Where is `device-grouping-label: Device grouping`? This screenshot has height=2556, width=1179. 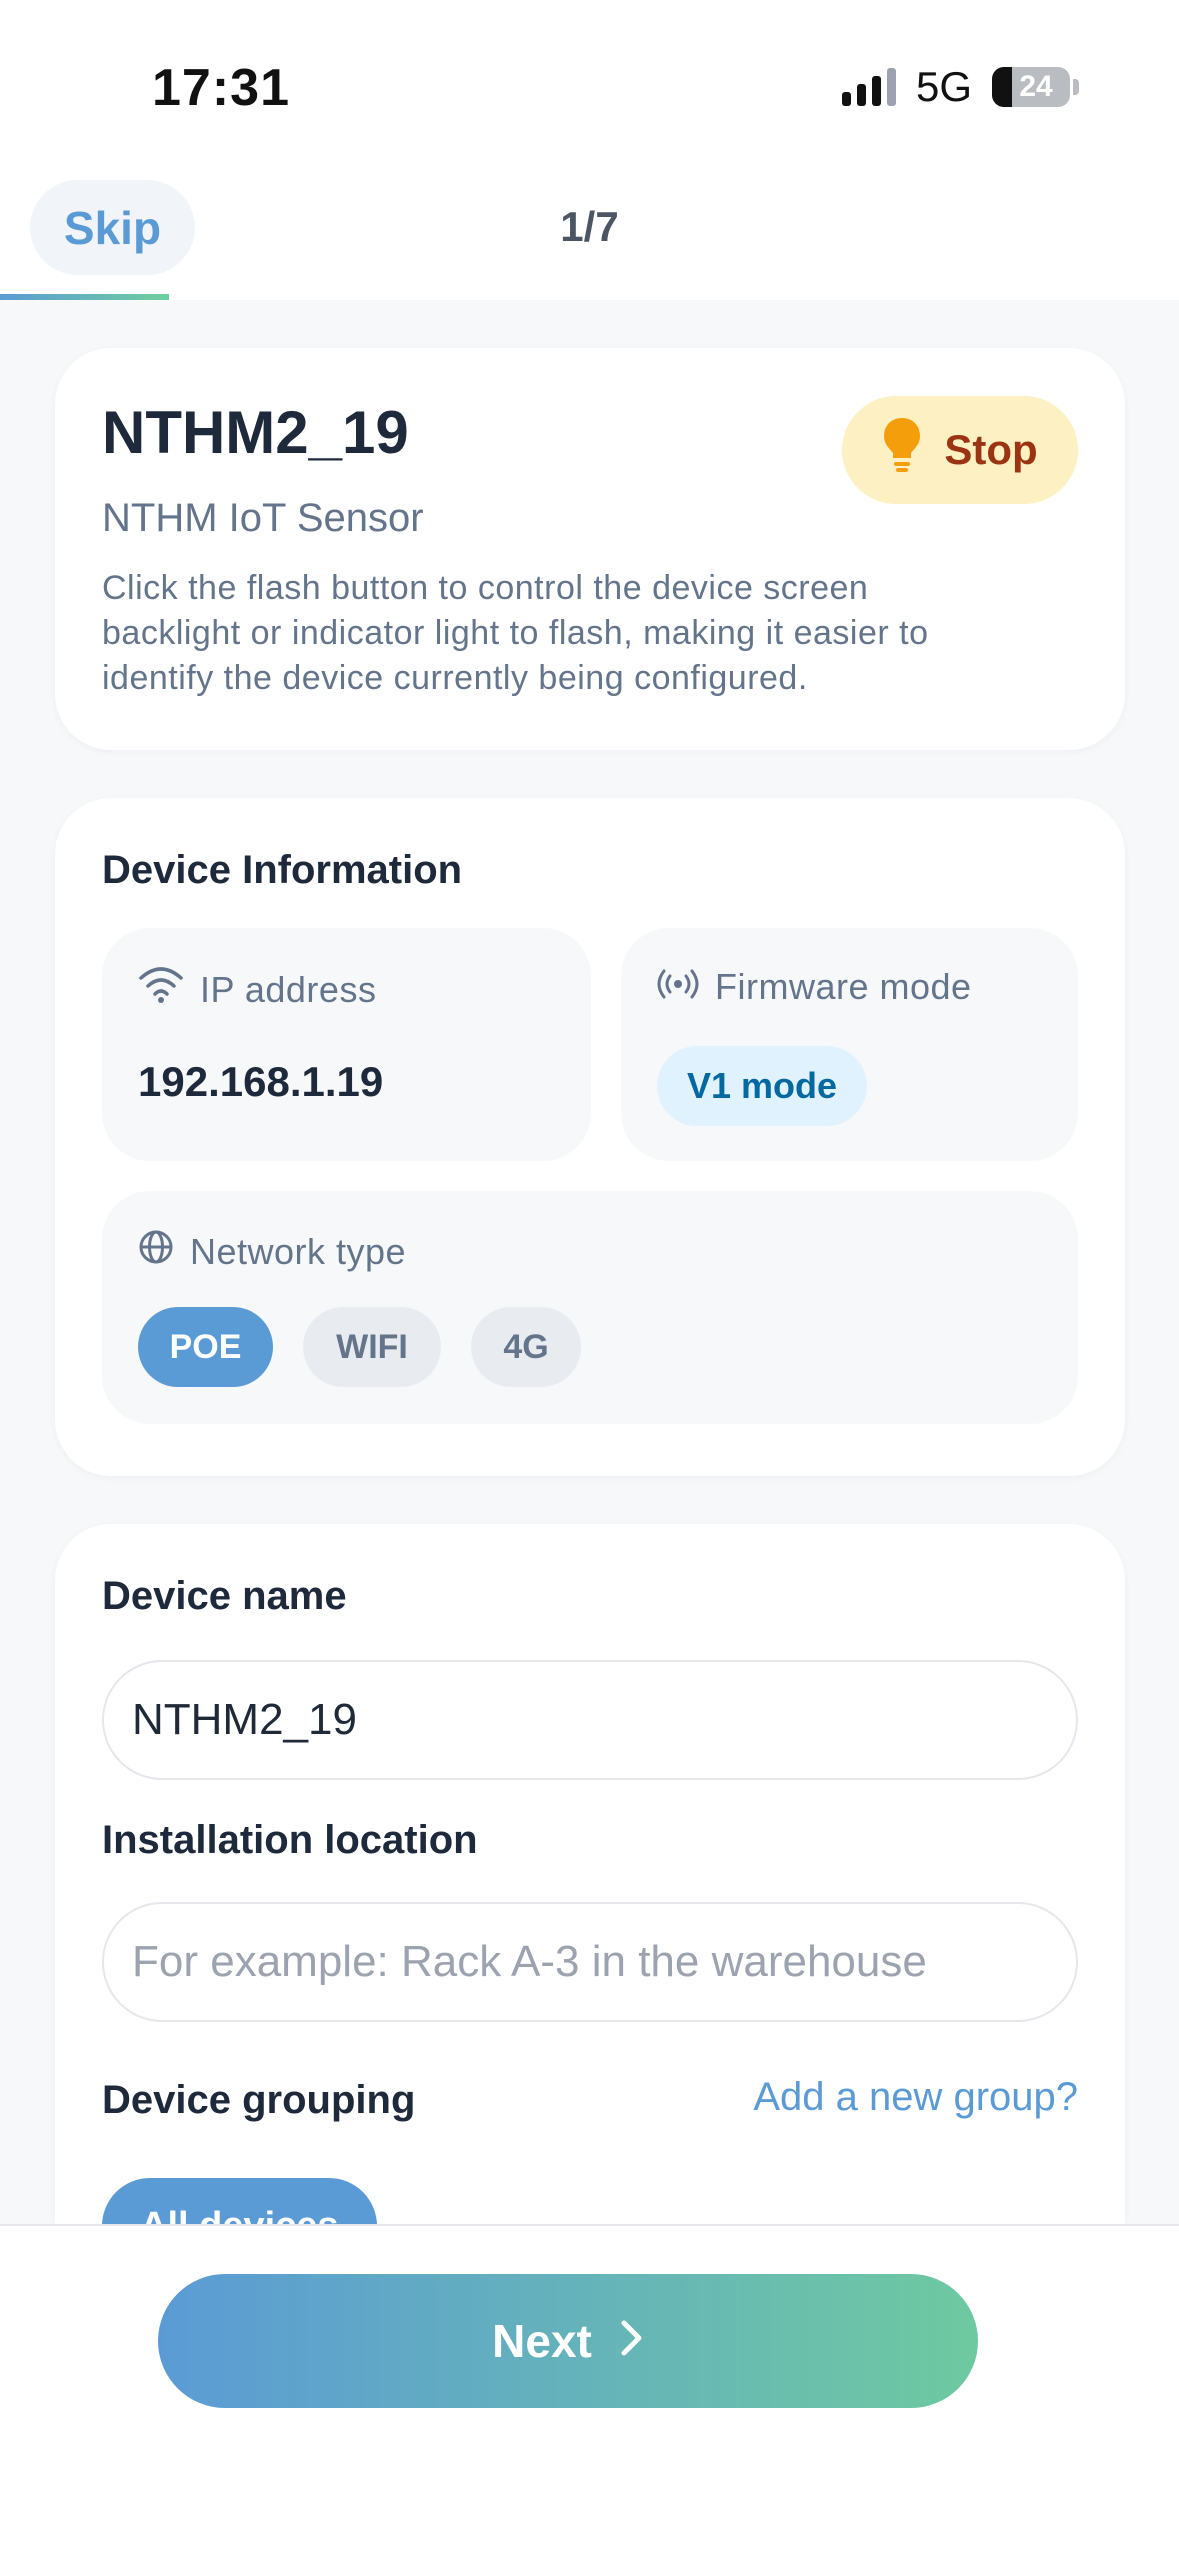
device-grouping-label: Device grouping is located at coordinates (259, 2100).